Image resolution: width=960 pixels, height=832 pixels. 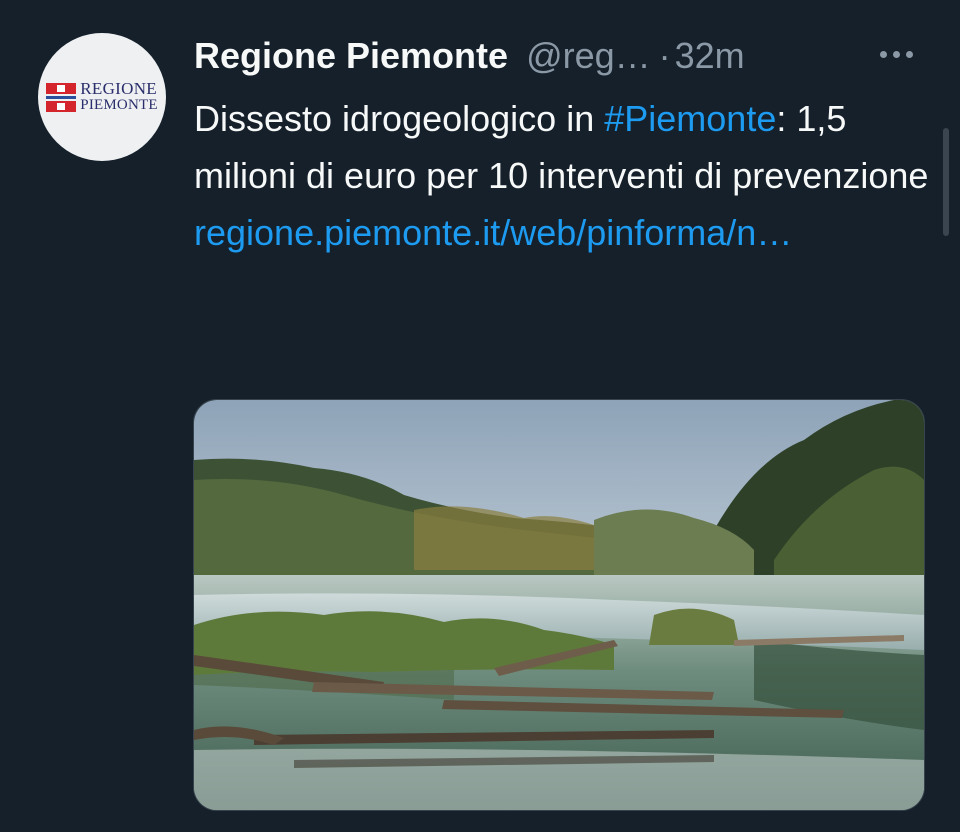 I want to click on regione-piemonte-logo: REGIONE PIEMONTE, so click(x=102, y=96).